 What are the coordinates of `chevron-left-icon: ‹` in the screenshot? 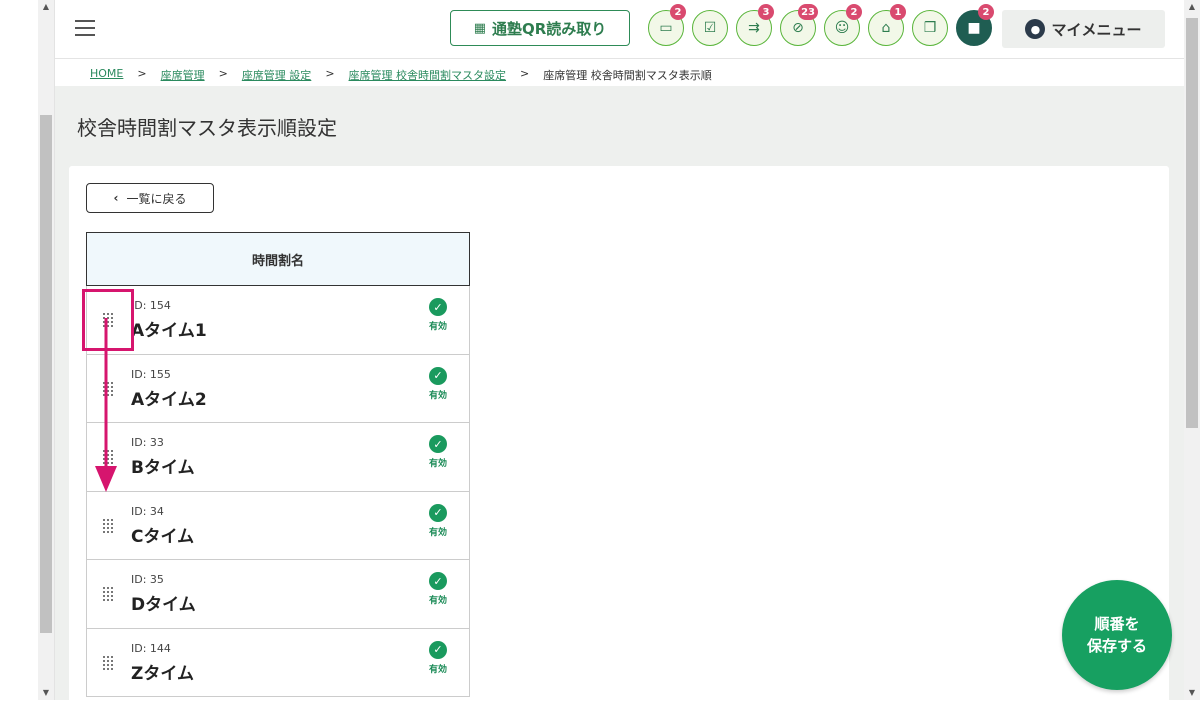 It's located at (116, 198).